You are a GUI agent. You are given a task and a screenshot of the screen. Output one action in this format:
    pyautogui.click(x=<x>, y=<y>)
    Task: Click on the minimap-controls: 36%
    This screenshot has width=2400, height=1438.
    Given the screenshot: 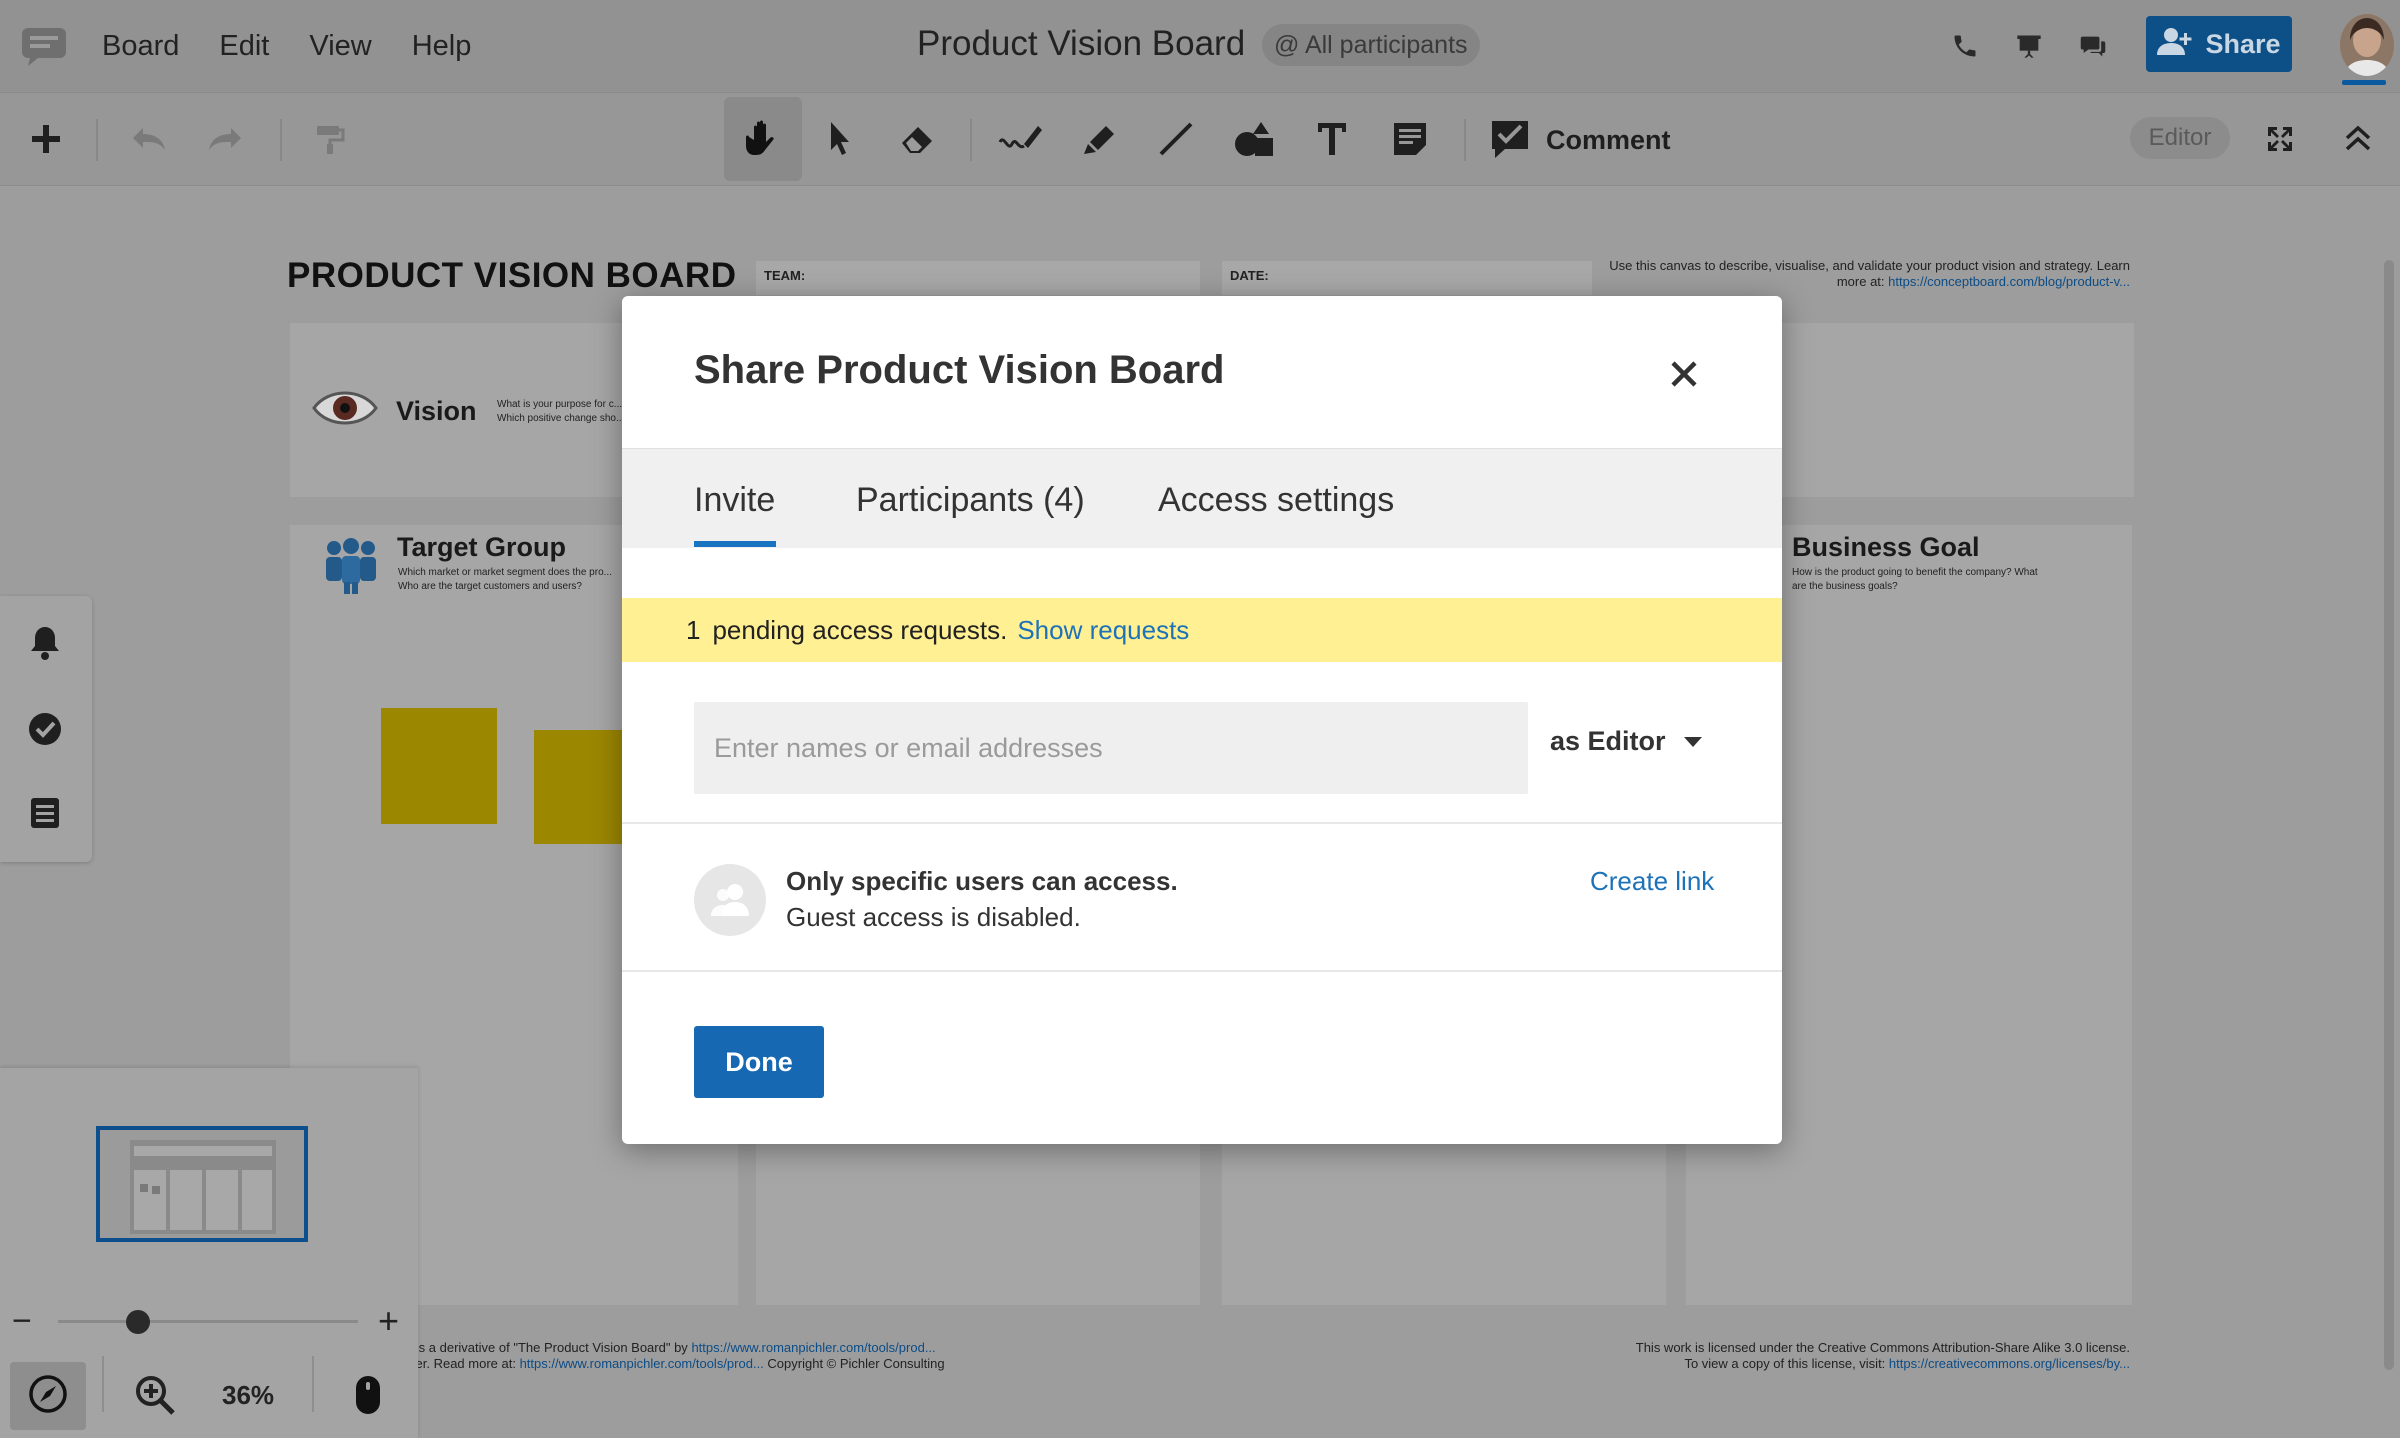 What is the action you would take?
    pyautogui.click(x=209, y=1396)
    